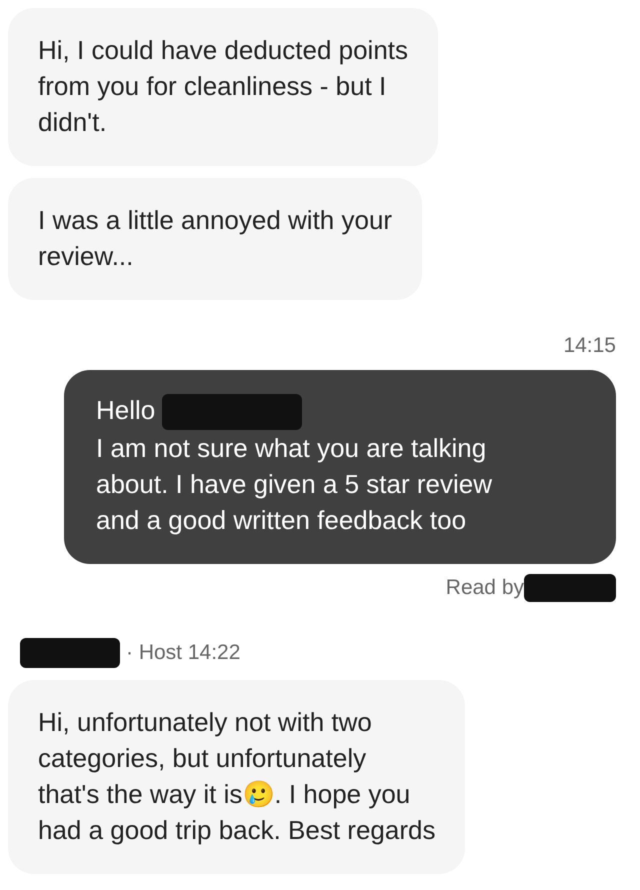 This screenshot has height=890, width=640. Describe the element at coordinates (223, 87) in the screenshot. I see `message-bubble: Hi, I could have deducted points from you for cleanliness - but I didn't.` at that location.